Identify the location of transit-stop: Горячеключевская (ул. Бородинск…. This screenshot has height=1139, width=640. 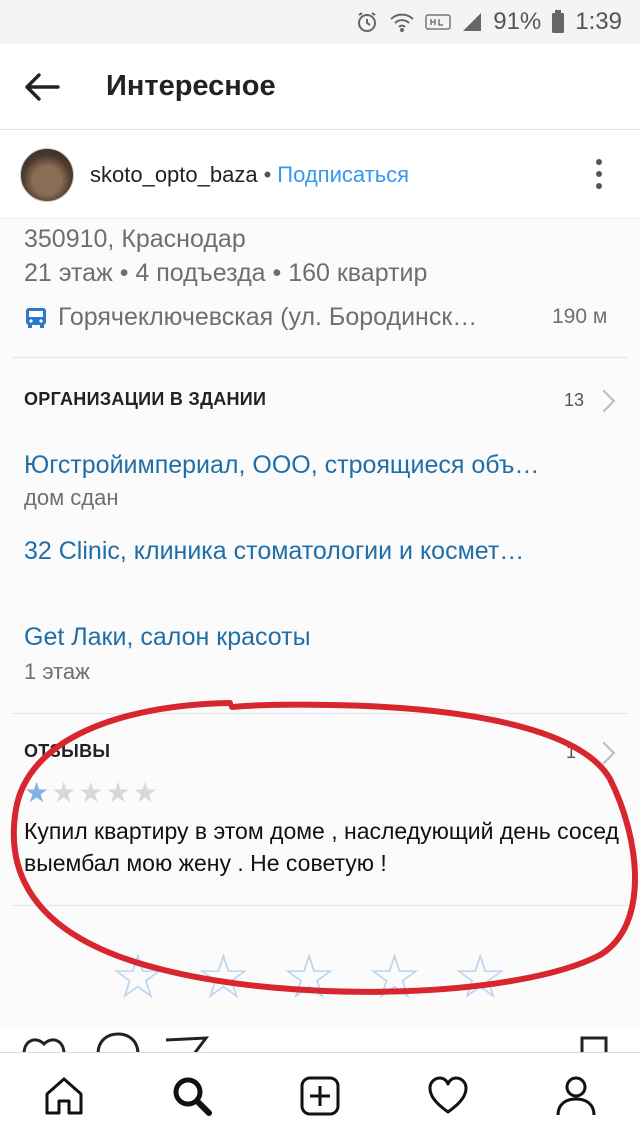
(250, 317).